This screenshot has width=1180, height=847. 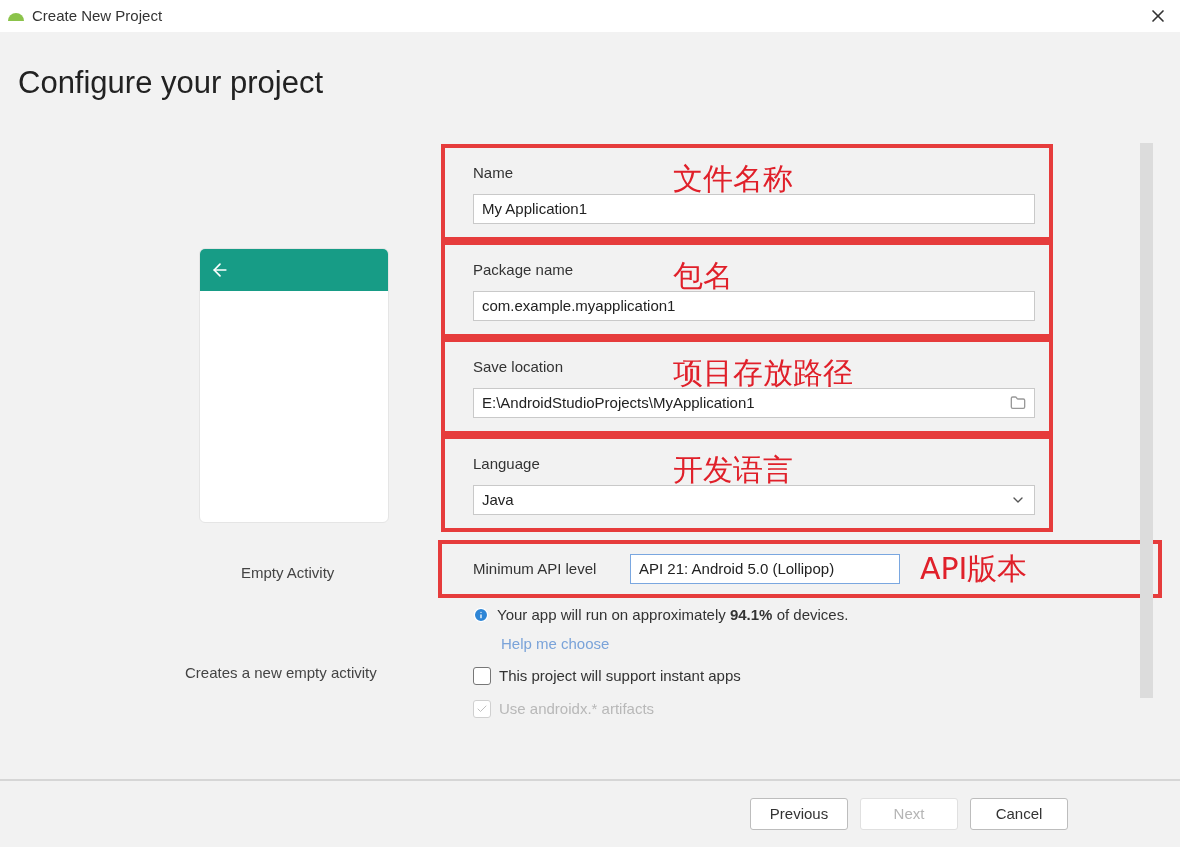 I want to click on field-label: Name, so click(x=493, y=172).